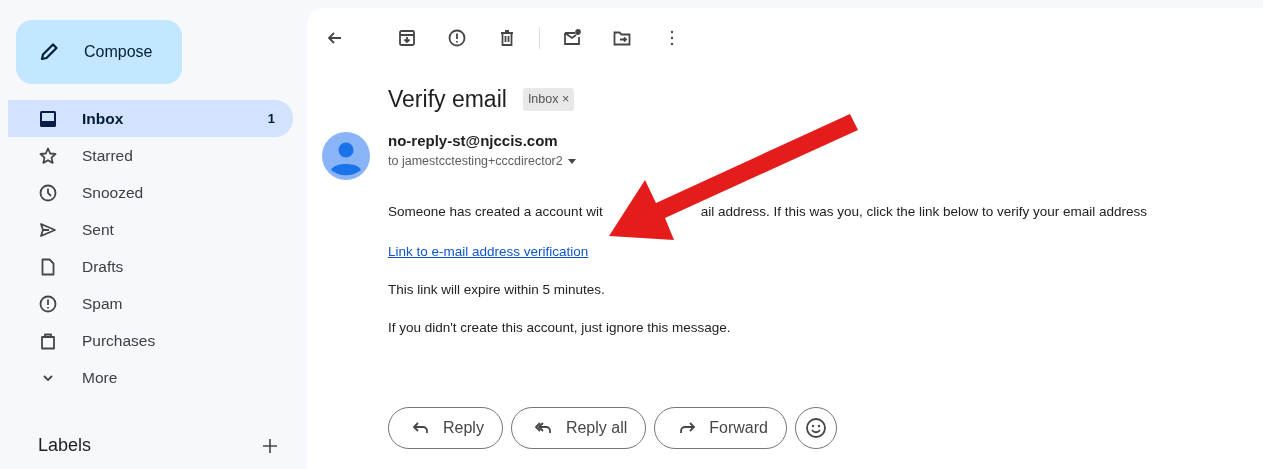  I want to click on mail-icon, so click(572, 38).